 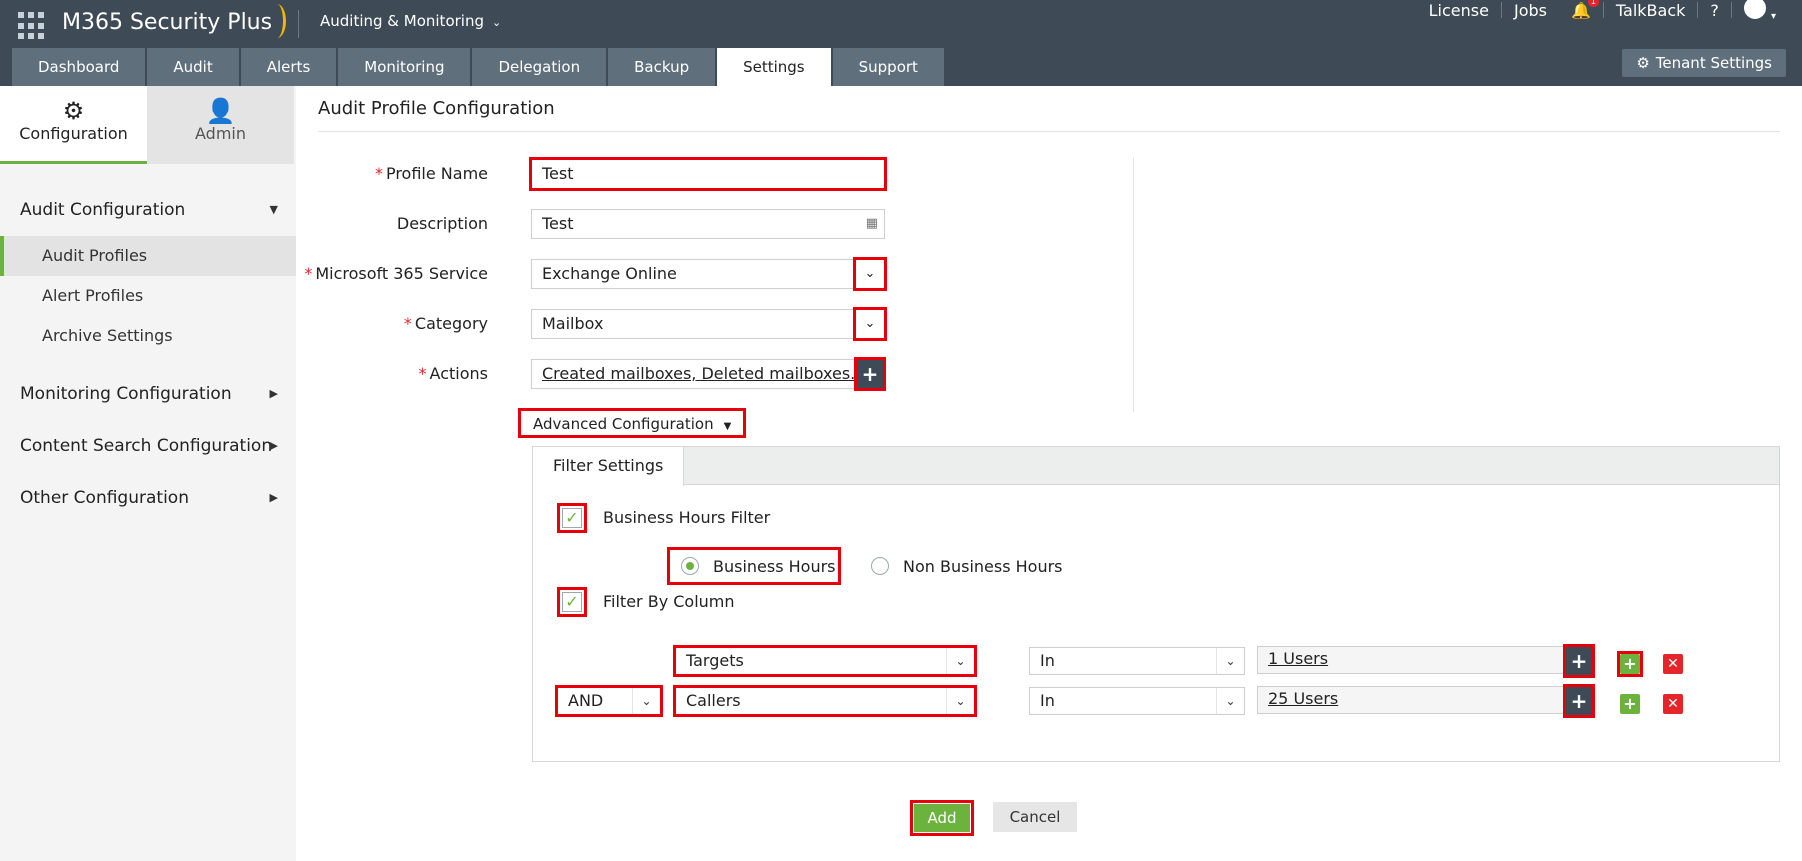 What do you see at coordinates (1714, 10) in the screenshot?
I see `help-icon: ?` at bounding box center [1714, 10].